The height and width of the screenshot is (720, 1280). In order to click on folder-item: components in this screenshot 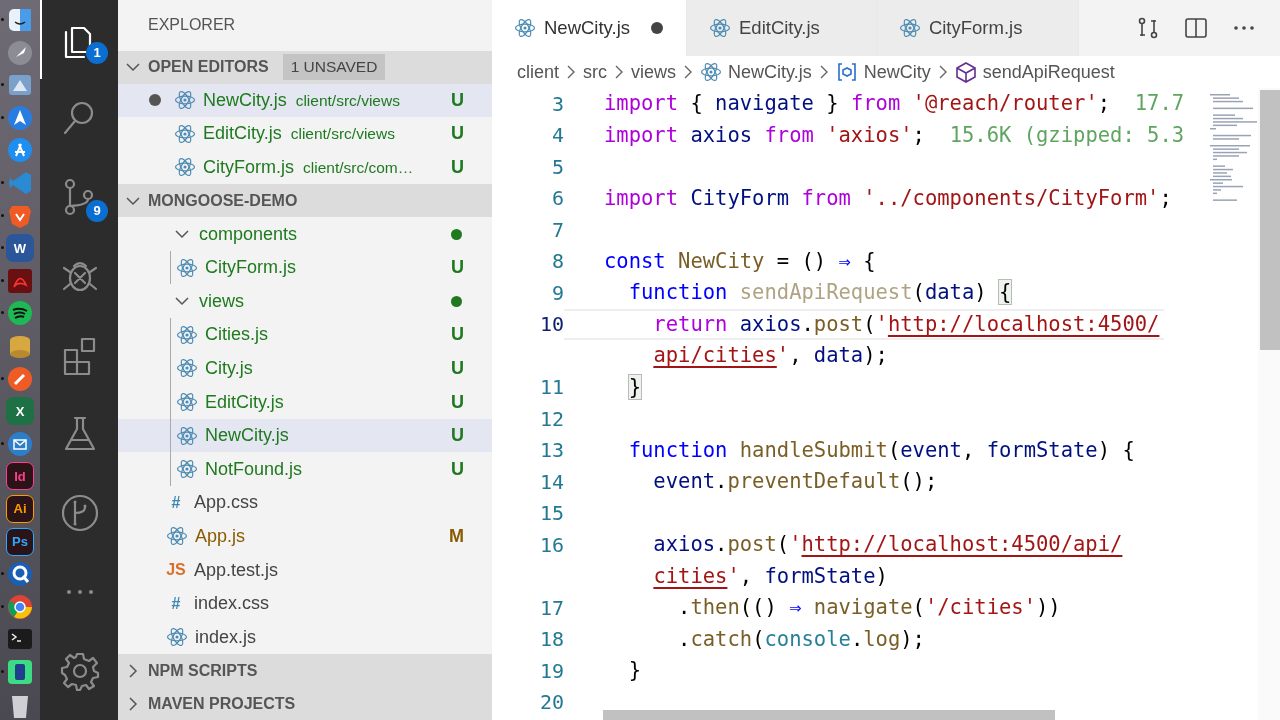, I will do `click(305, 234)`.